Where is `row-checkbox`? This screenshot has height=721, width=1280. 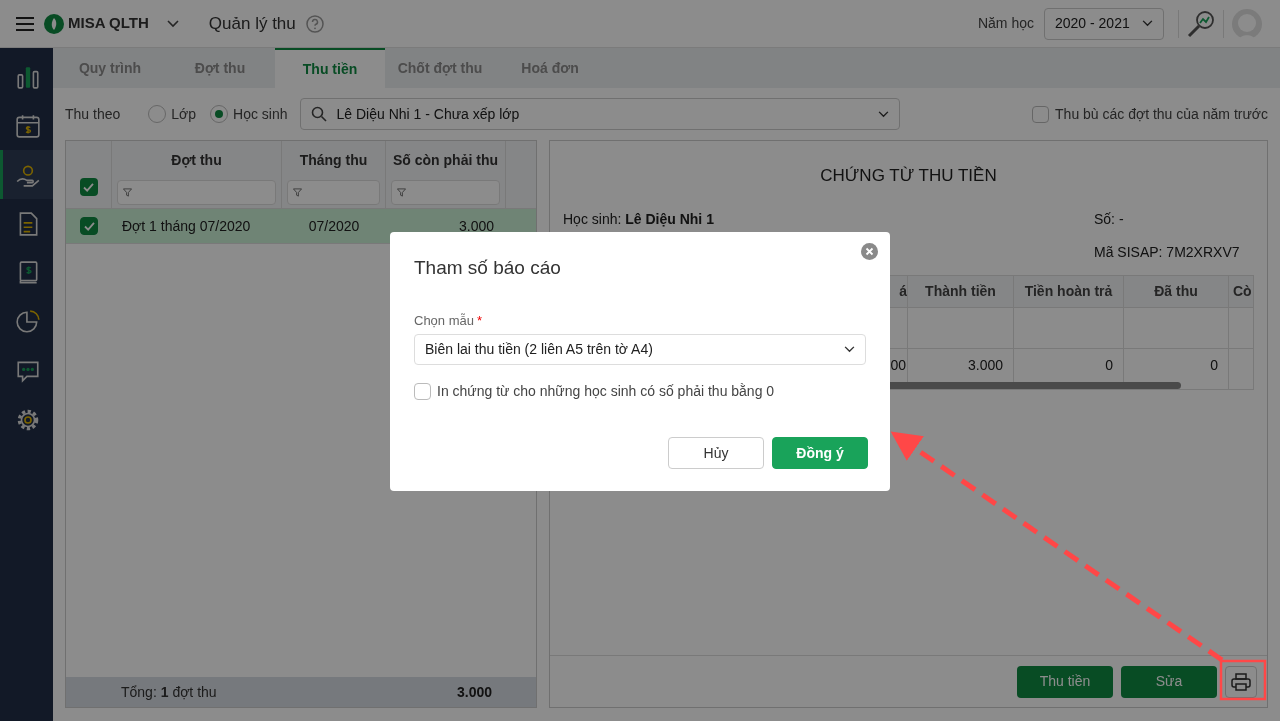
row-checkbox is located at coordinates (89, 226).